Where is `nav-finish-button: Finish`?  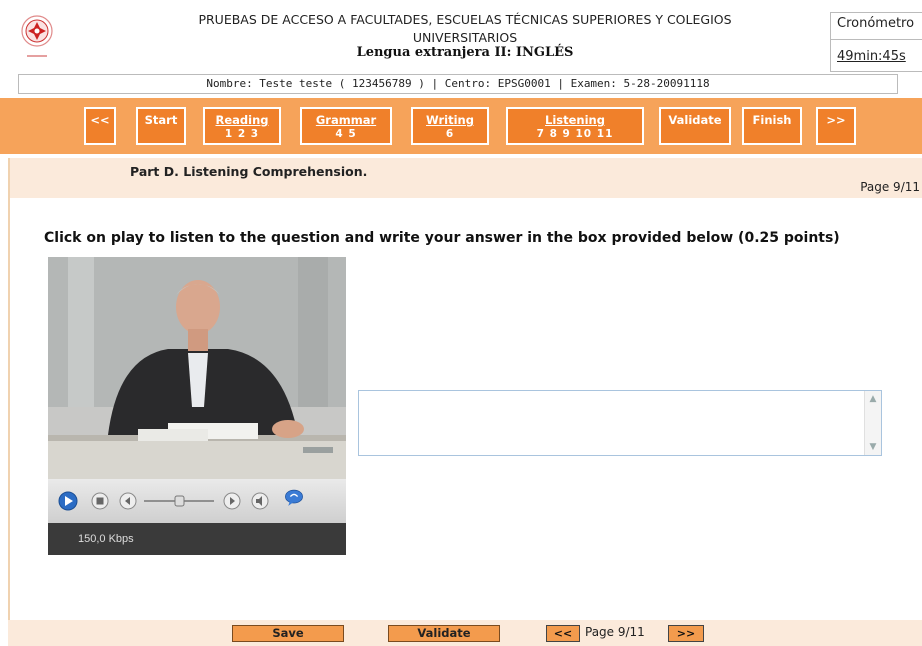
nav-finish-button: Finish is located at coordinates (772, 126).